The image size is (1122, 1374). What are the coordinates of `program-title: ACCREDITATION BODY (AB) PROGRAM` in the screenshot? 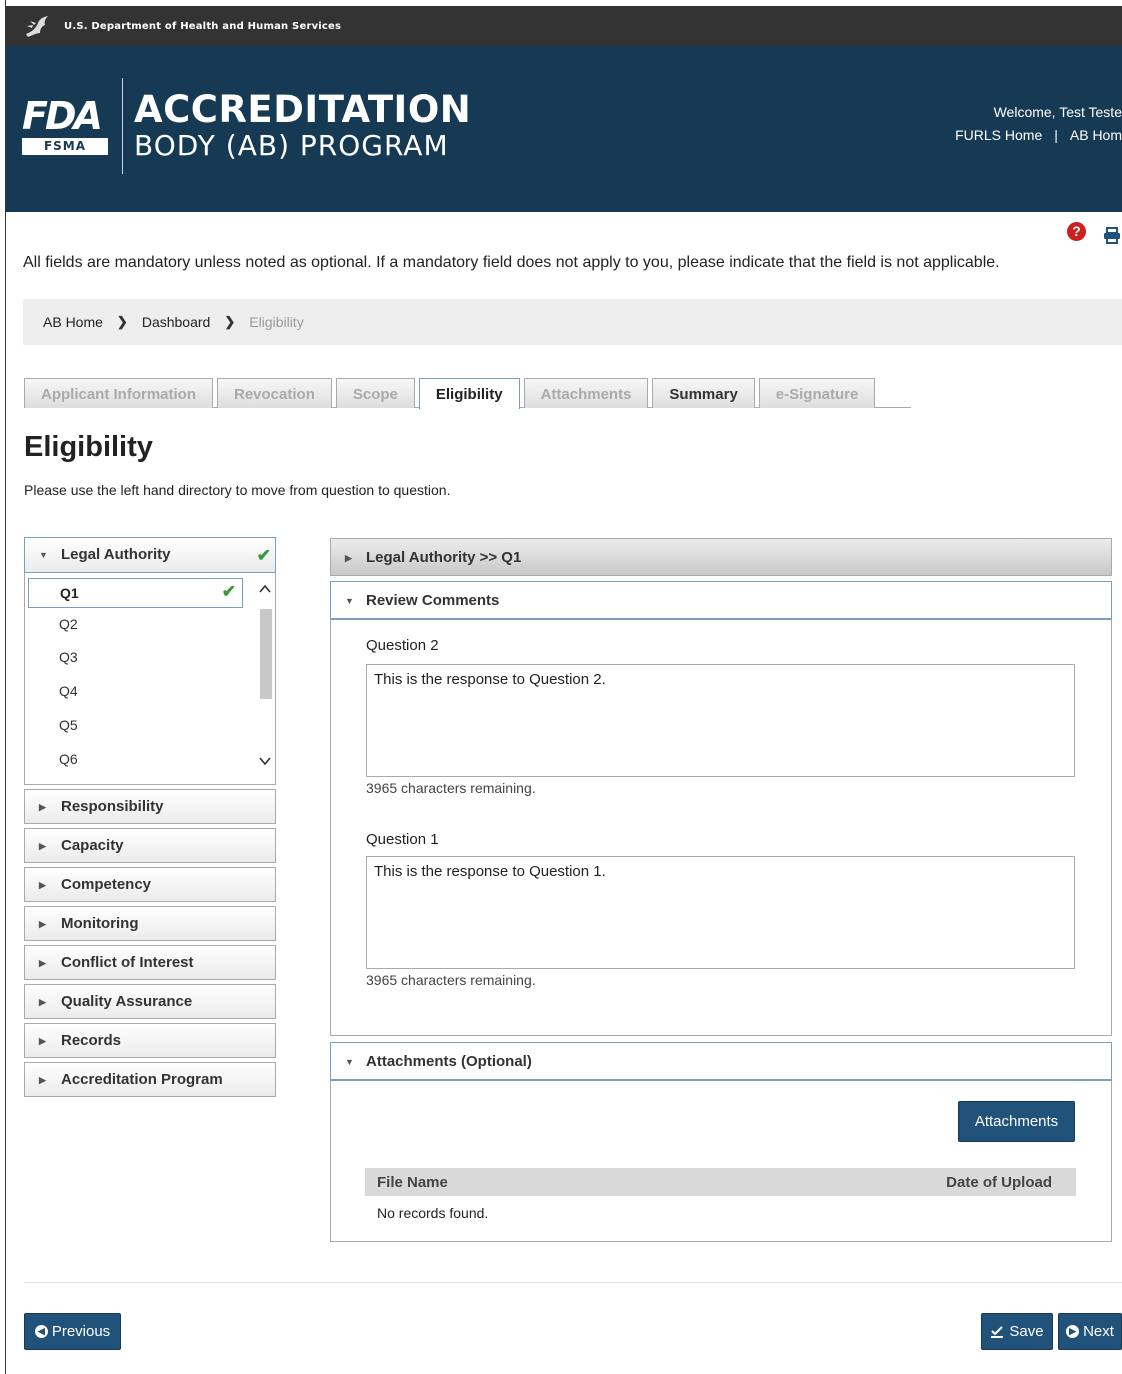 It's located at (302, 126).